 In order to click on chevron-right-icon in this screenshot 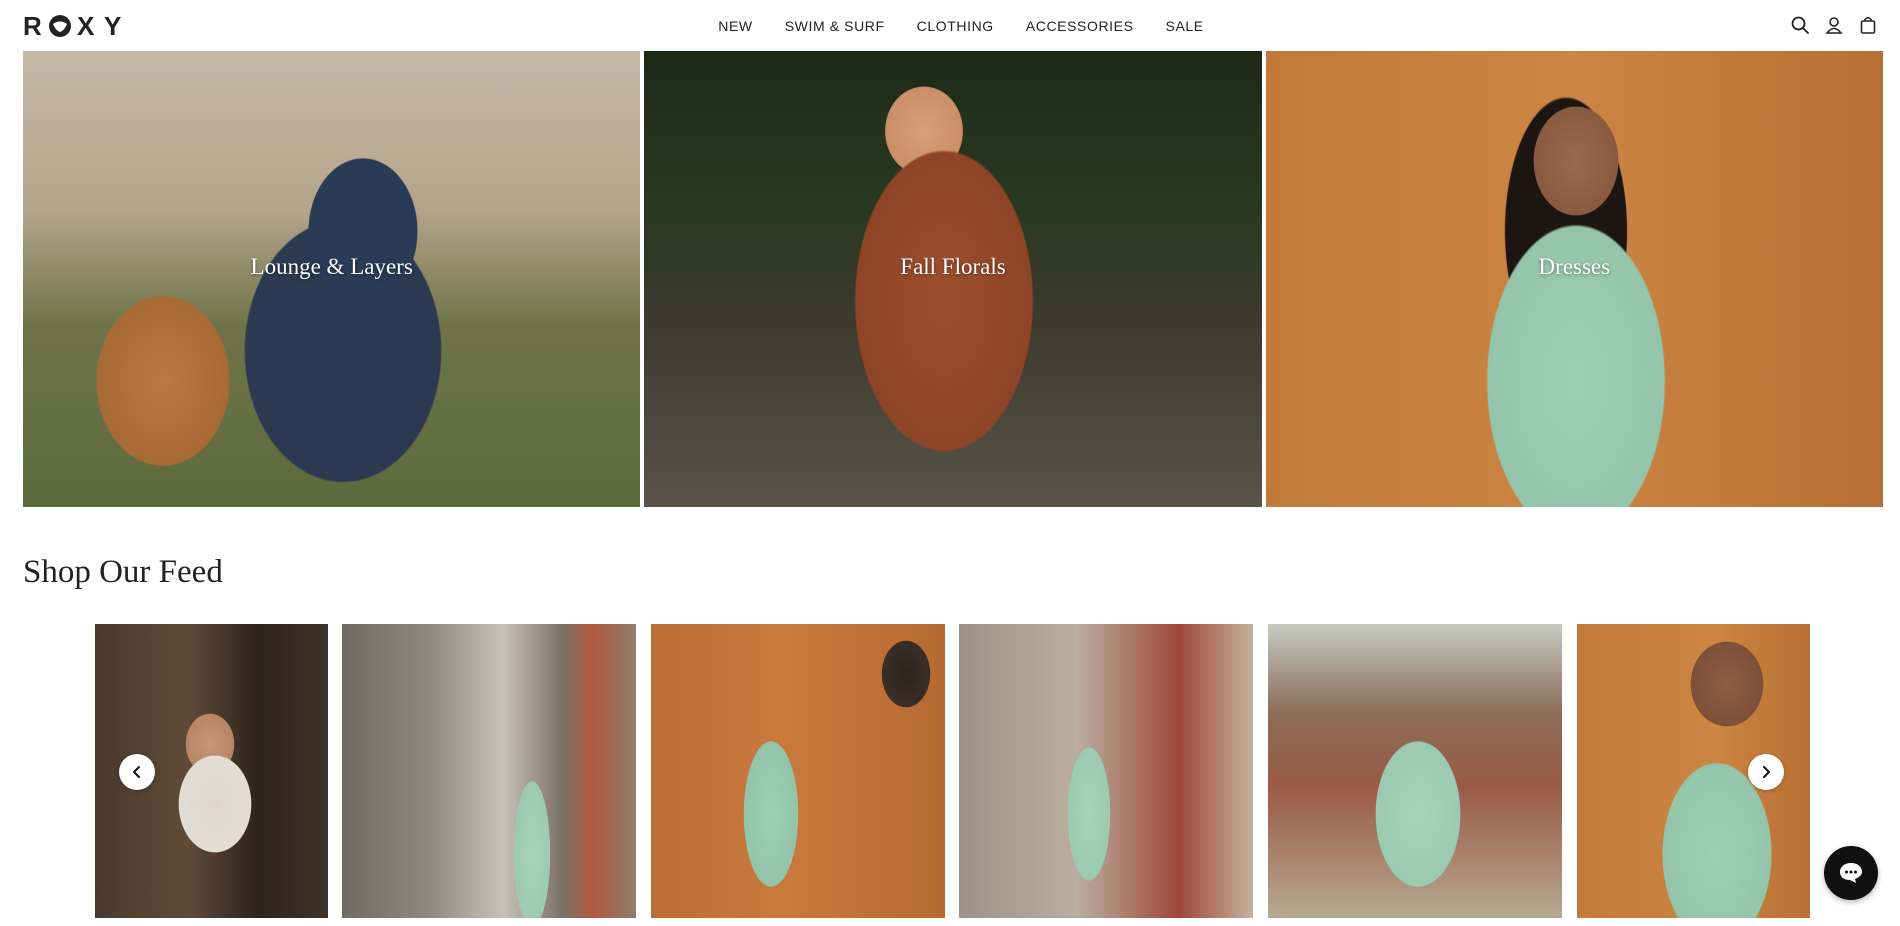, I will do `click(1766, 772)`.